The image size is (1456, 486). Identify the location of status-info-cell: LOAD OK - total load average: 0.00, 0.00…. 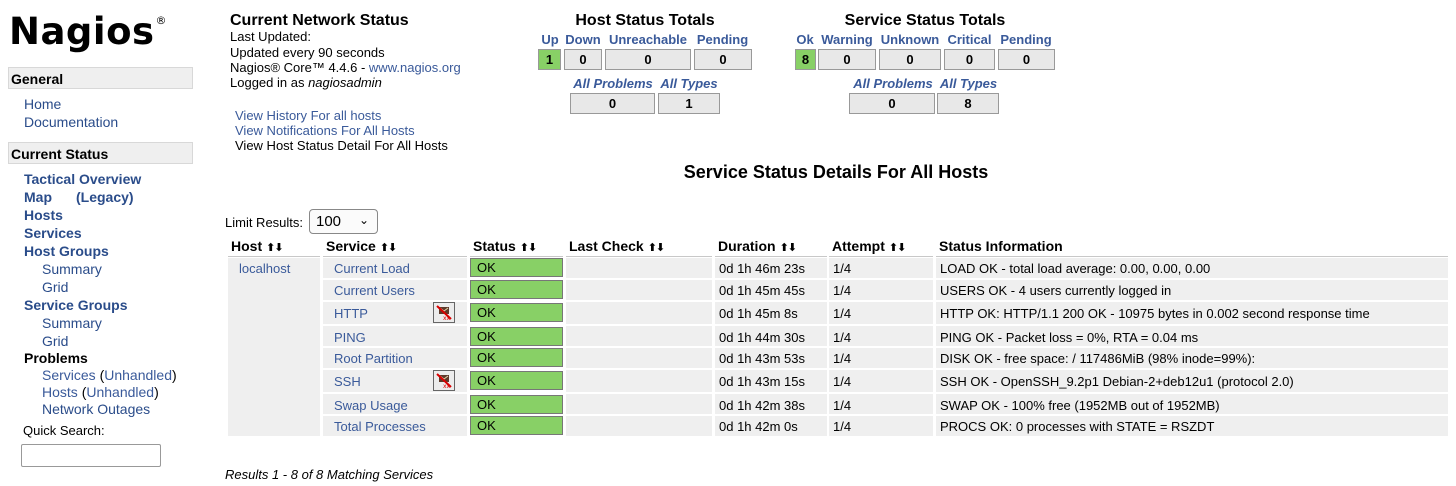
(1075, 268).